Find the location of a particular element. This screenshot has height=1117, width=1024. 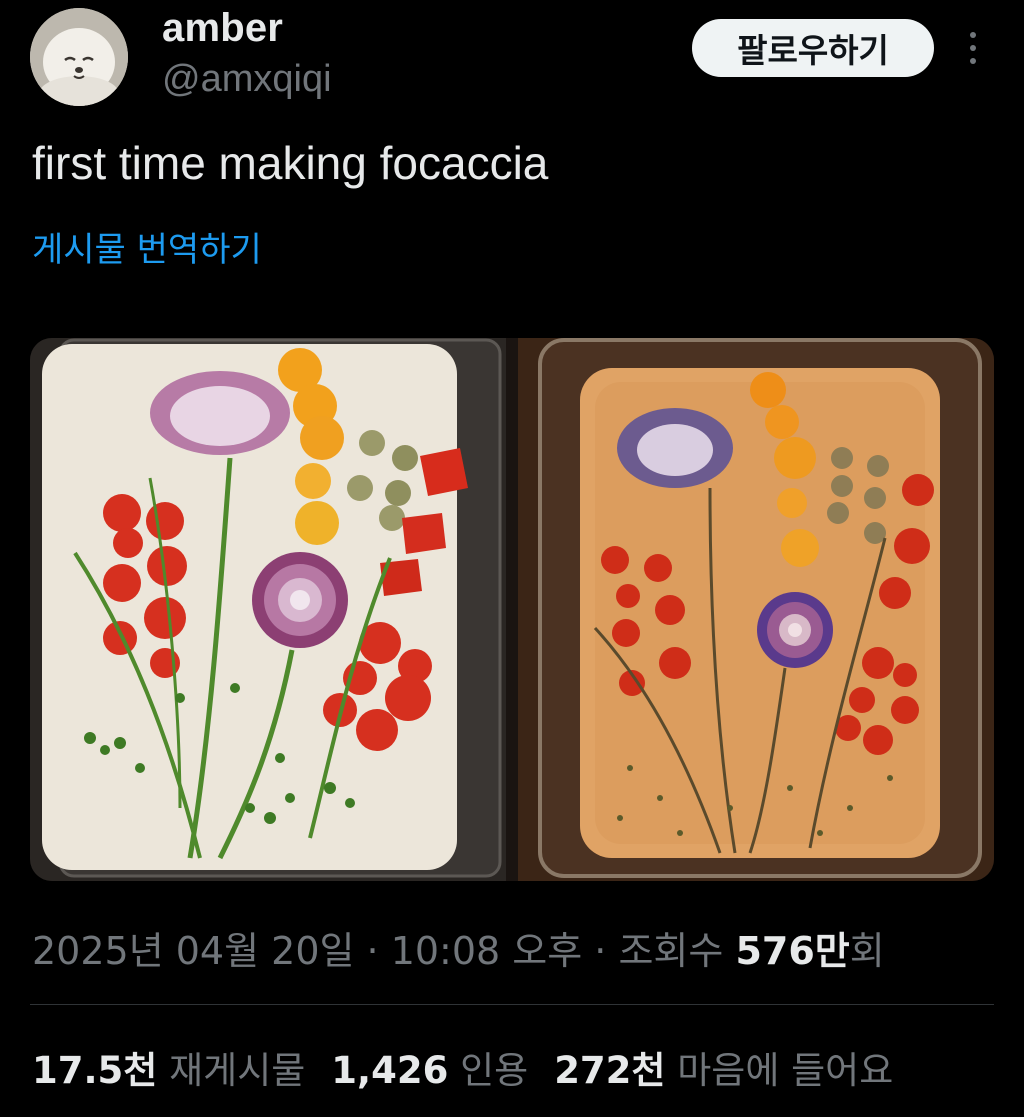

avatar is located at coordinates (79, 57).